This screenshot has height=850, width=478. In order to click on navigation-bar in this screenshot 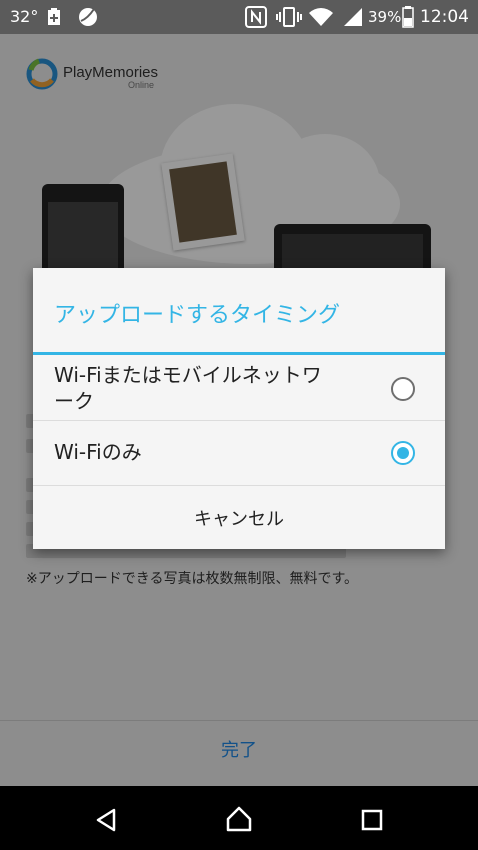, I will do `click(239, 818)`.